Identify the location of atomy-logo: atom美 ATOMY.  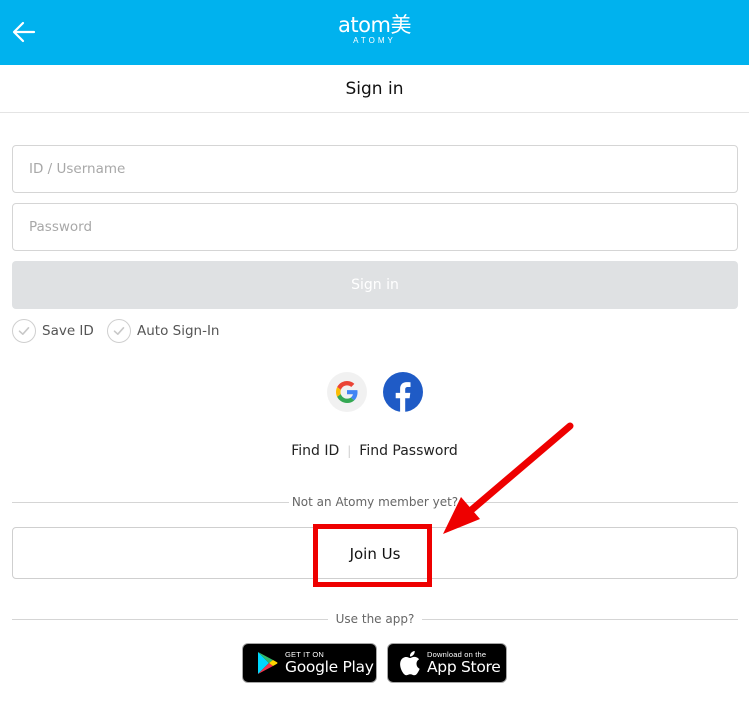
(374, 30).